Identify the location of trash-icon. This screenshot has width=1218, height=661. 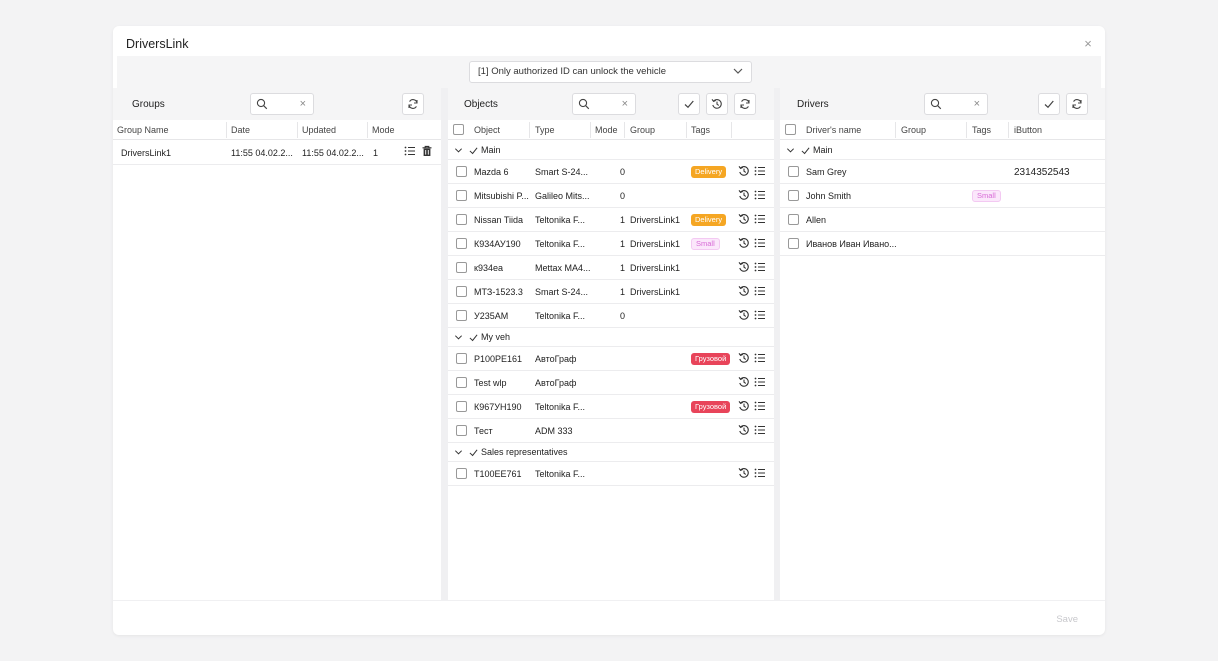
(427, 151).